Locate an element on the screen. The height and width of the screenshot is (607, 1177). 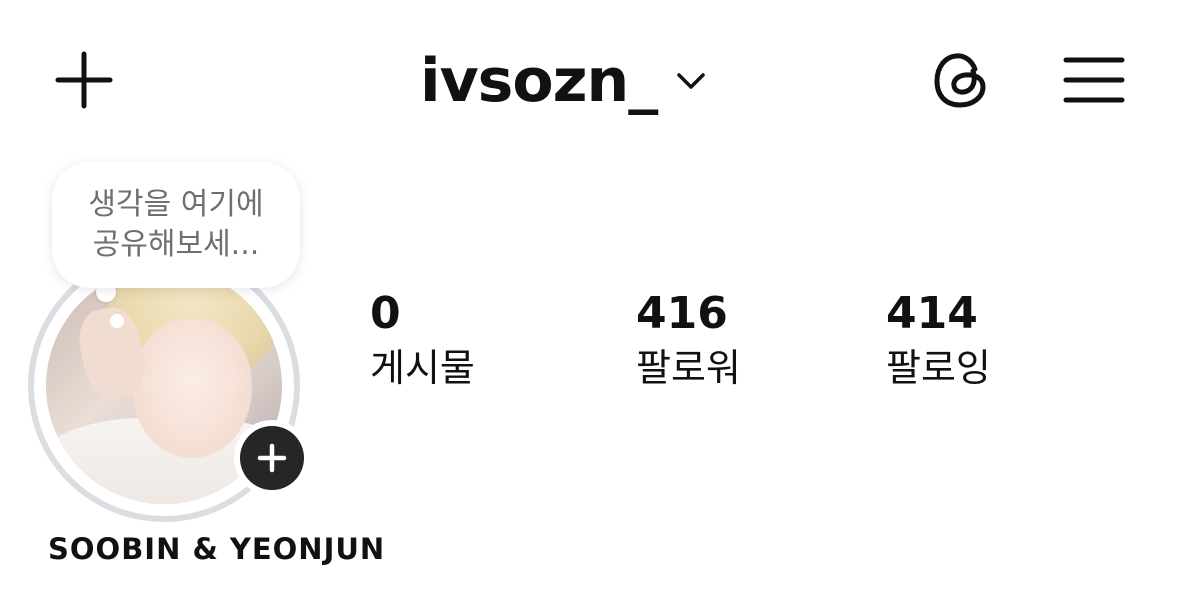
note-placeholder-line-1: 생각을 여기에 is located at coordinates (176, 204).